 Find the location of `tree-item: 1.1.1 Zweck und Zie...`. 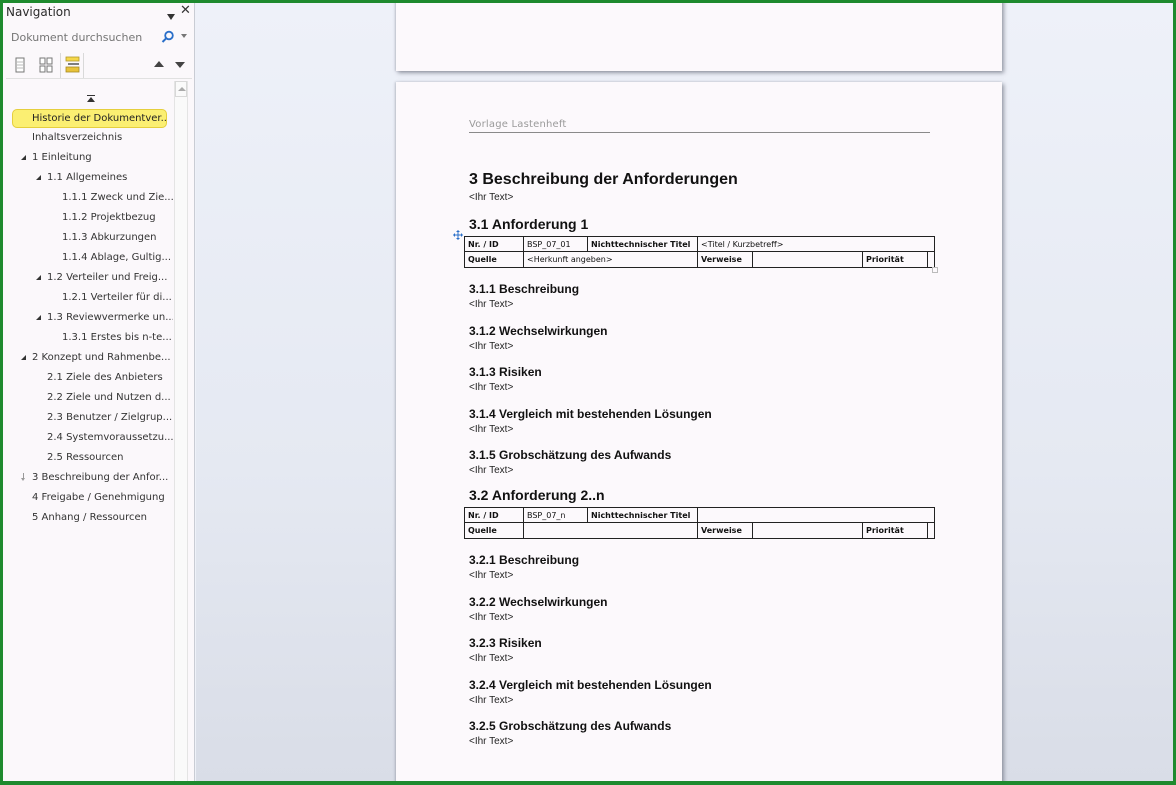

tree-item: 1.1.1 Zweck und Zie... is located at coordinates (88, 198).